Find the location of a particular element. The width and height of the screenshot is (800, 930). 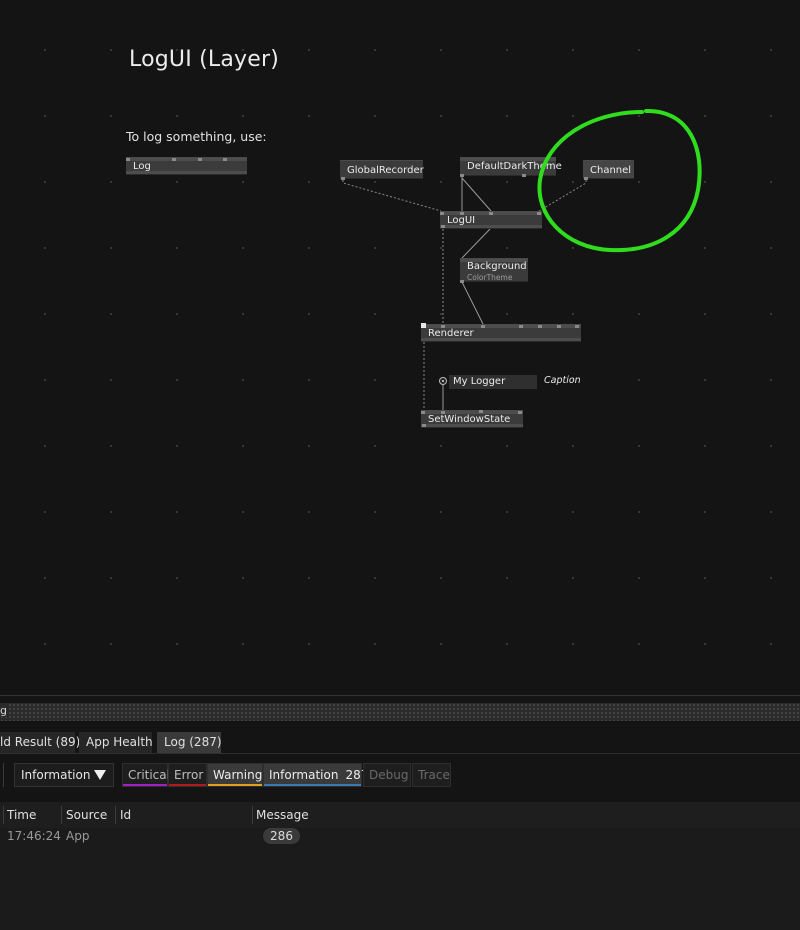

tab-log: Log (287) is located at coordinates (189, 742).